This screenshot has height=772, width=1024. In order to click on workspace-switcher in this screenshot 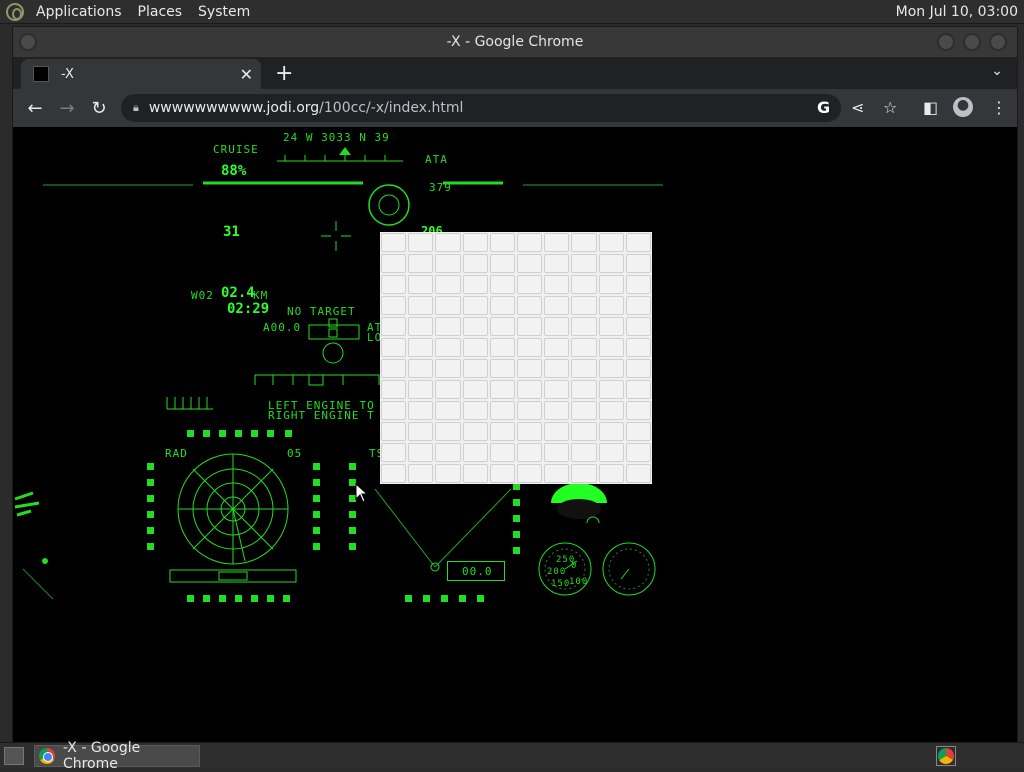, I will do `click(946, 756)`.